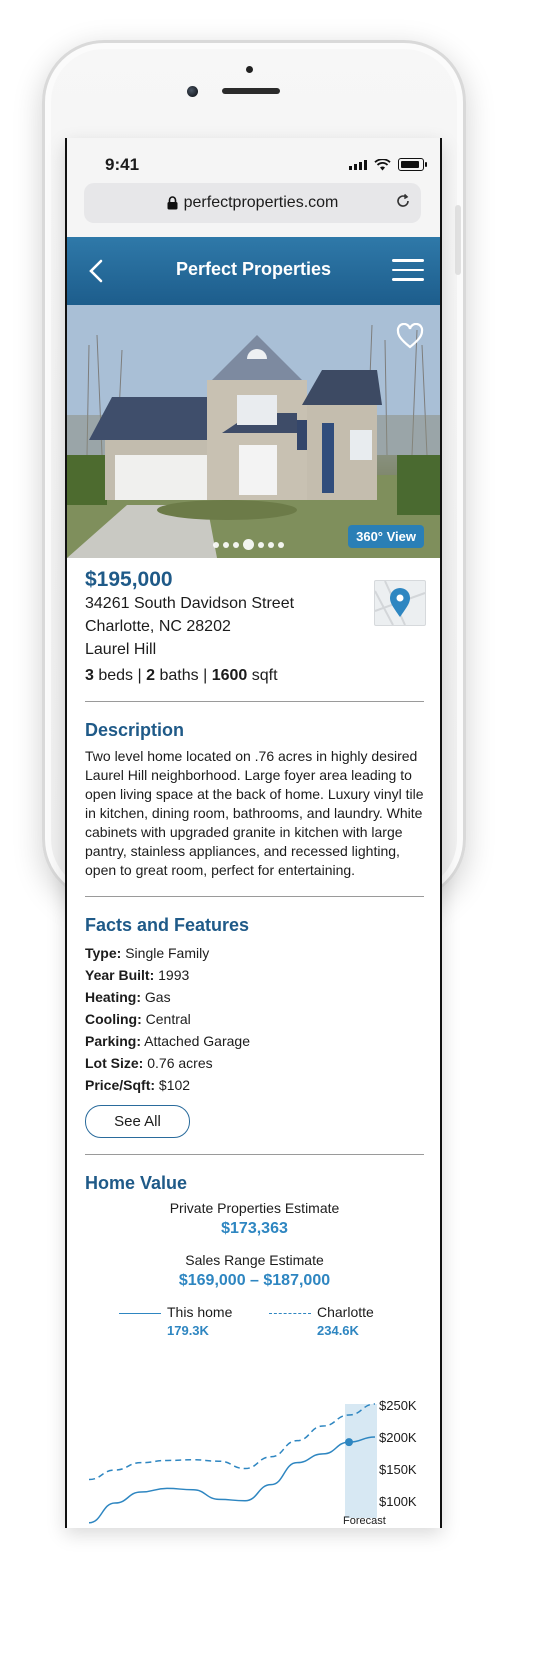 The image size is (534, 1665). Describe the element at coordinates (137, 1121) in the screenshot. I see `see-all-button: See All` at that location.